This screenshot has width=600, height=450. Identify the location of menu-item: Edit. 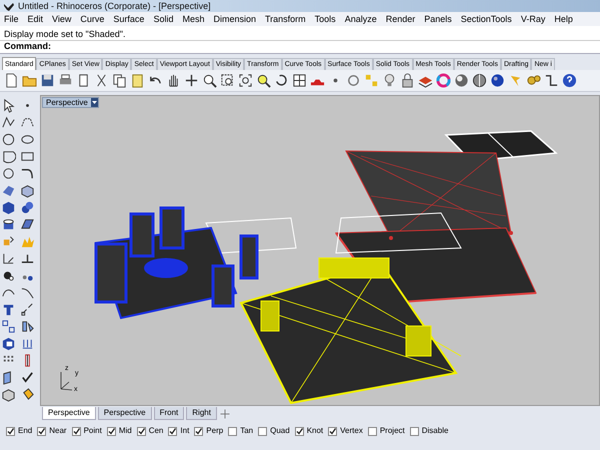
(36, 19).